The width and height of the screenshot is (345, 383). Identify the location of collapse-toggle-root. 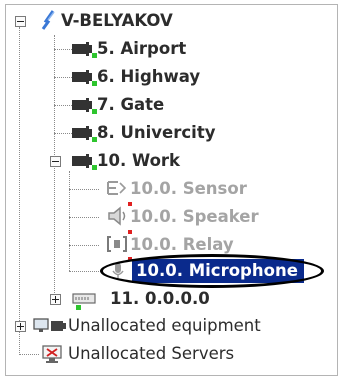
(20, 21).